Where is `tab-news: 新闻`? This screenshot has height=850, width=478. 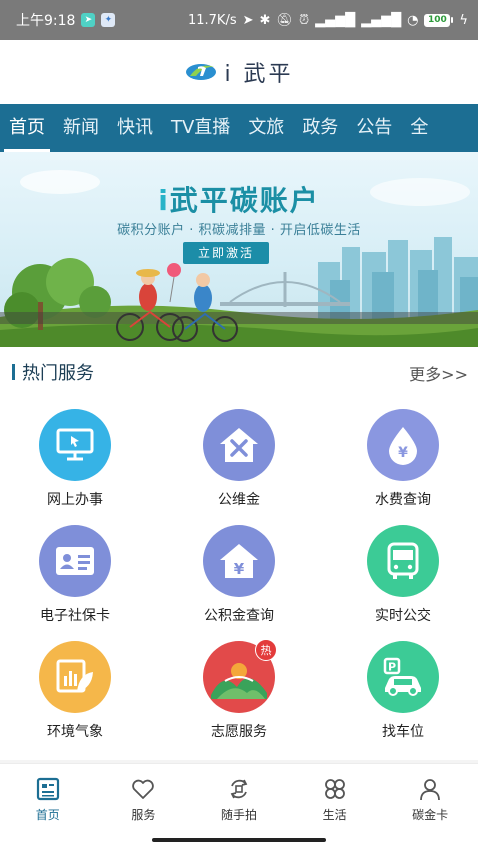 tab-news: 新闻 is located at coordinates (81, 128).